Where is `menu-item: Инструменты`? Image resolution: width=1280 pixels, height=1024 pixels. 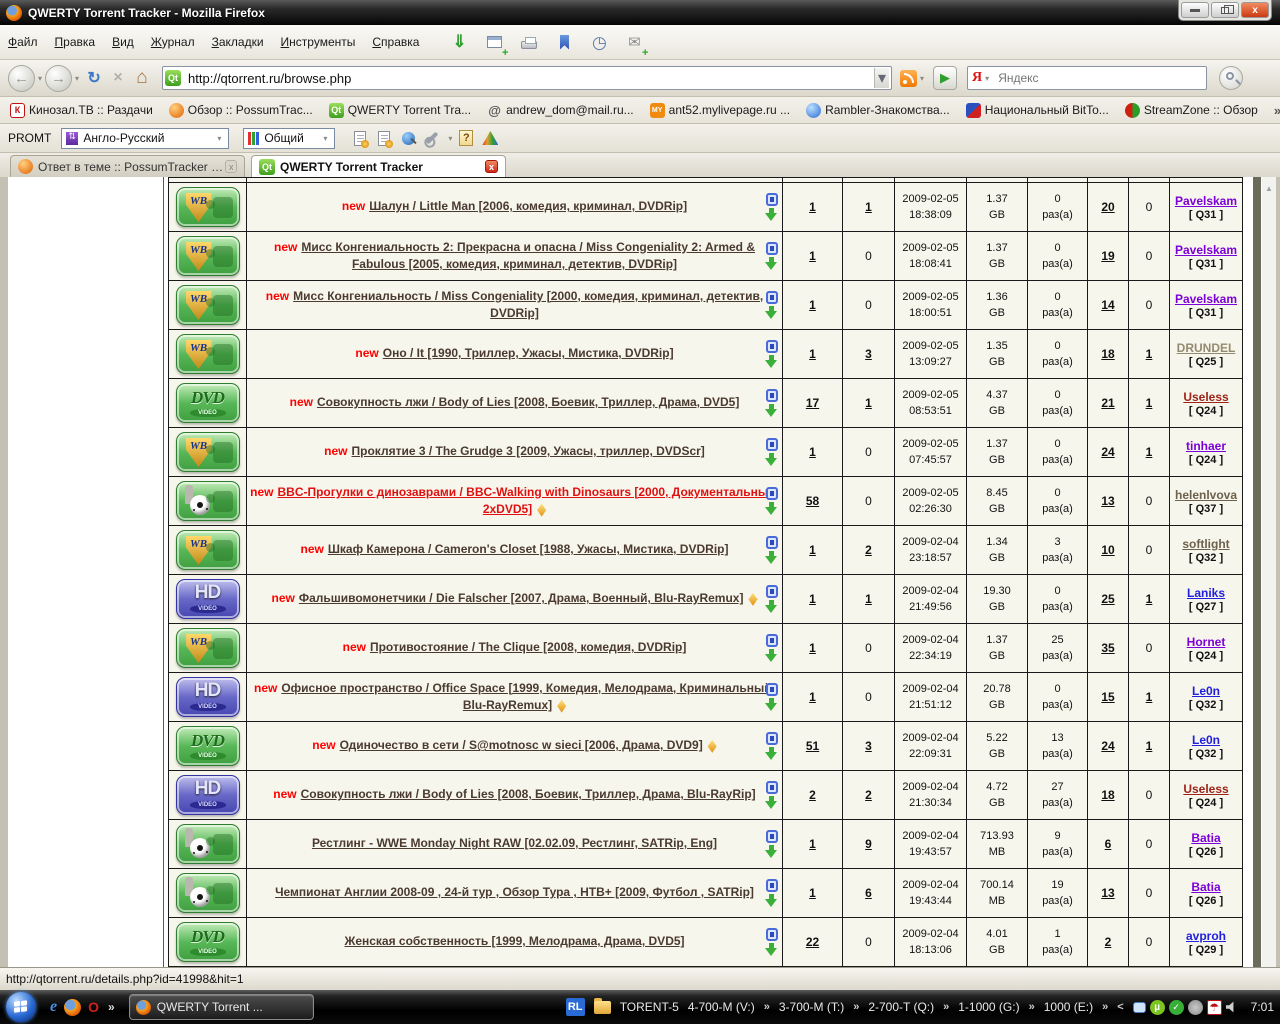 menu-item: Инструменты is located at coordinates (318, 42).